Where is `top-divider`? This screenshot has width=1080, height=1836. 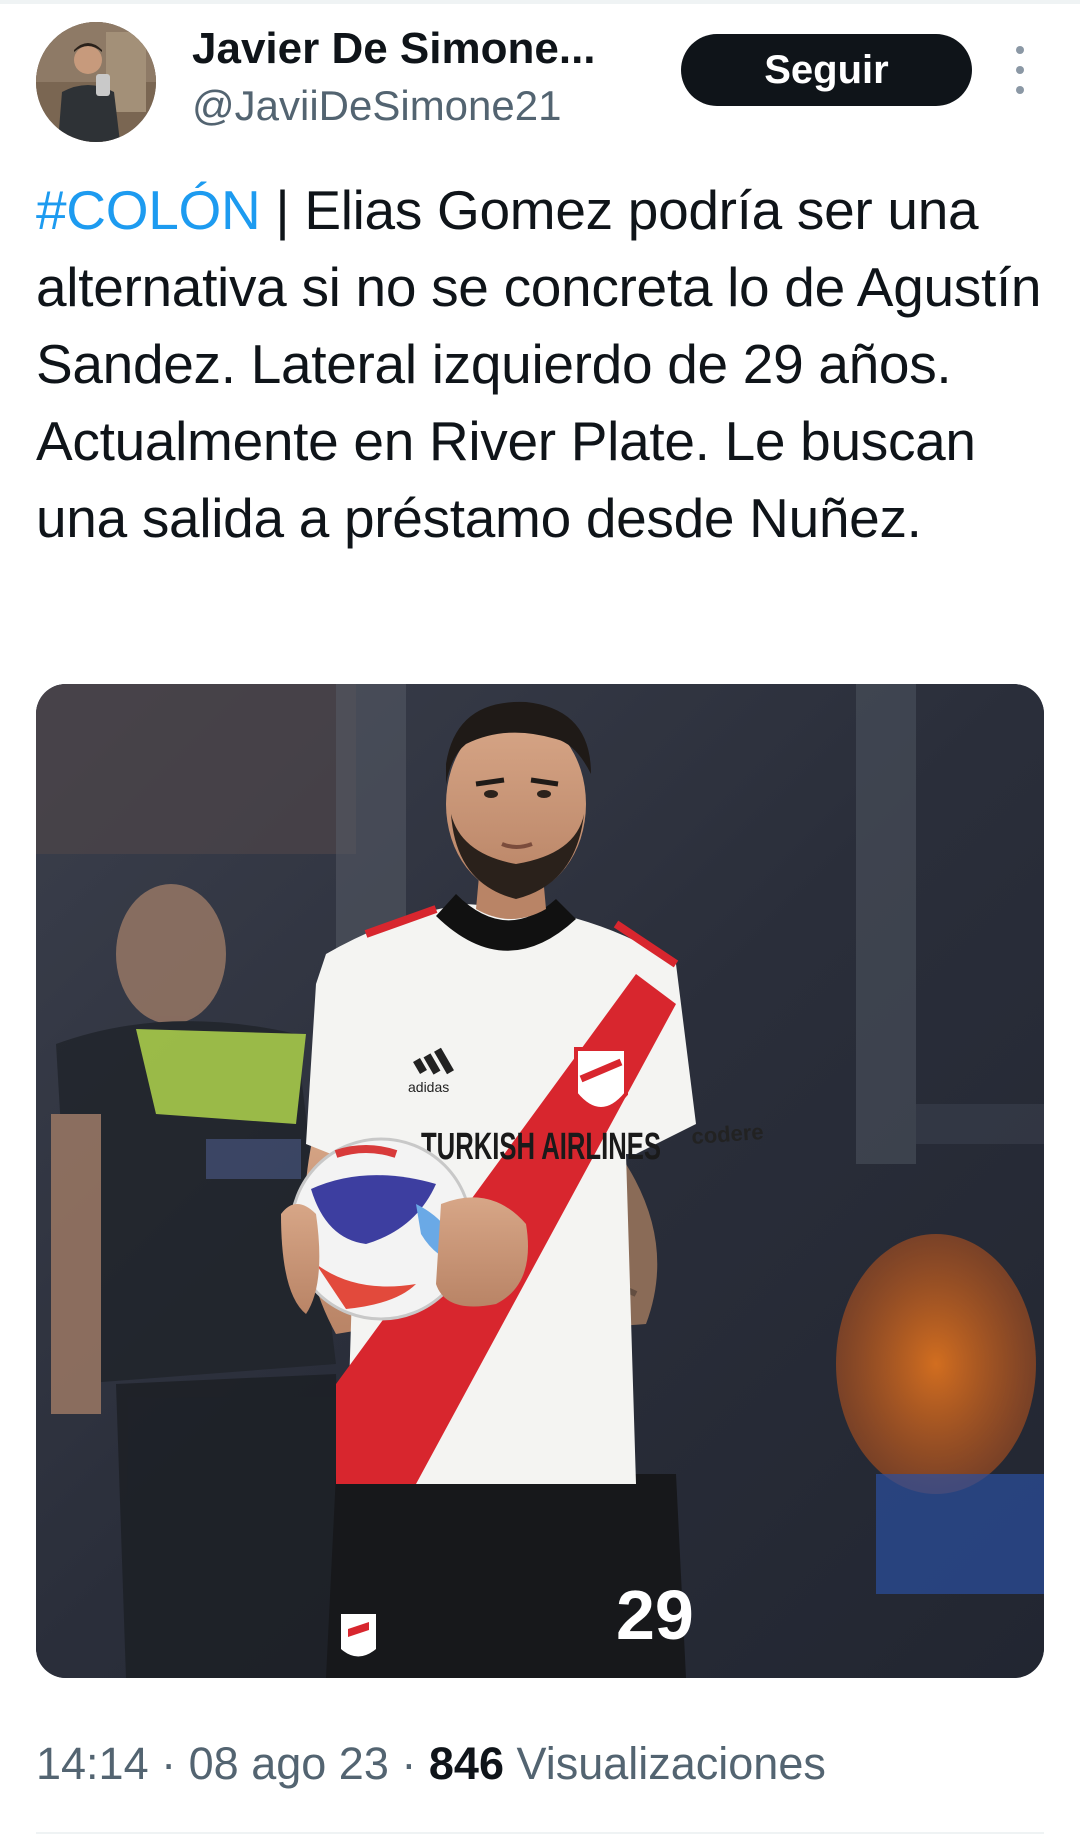
top-divider is located at coordinates (540, 2).